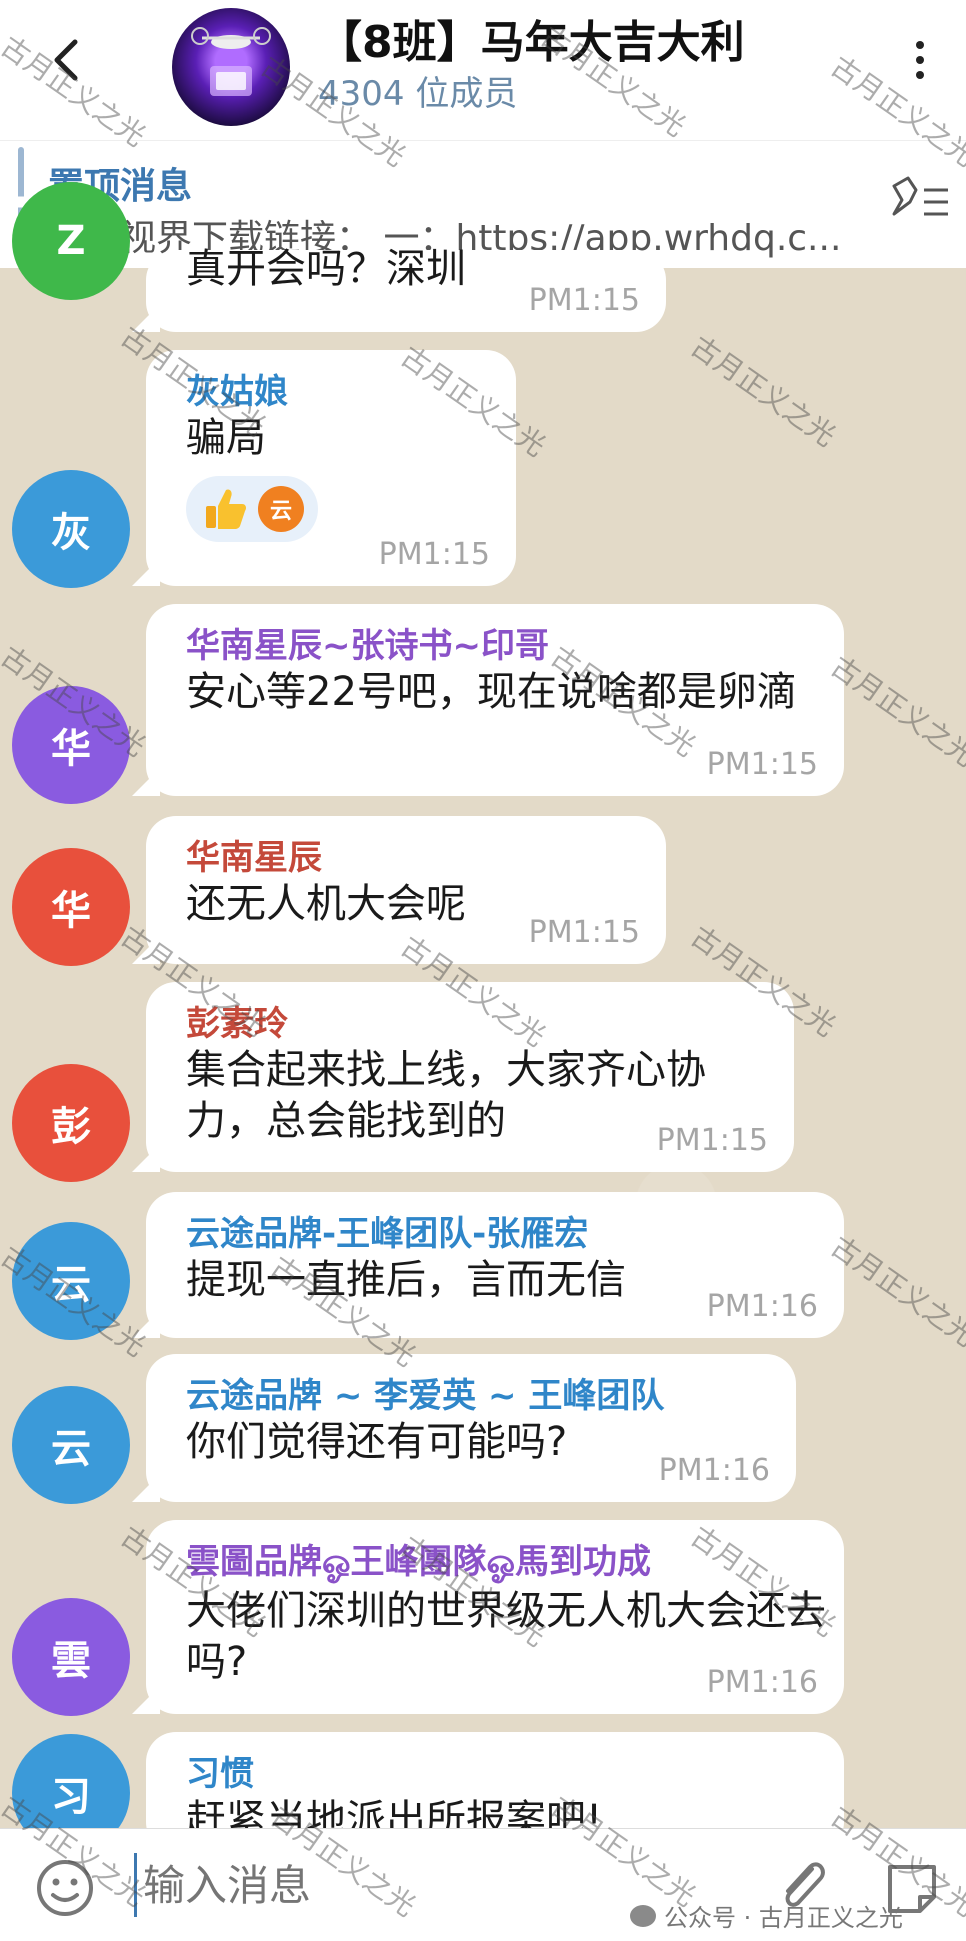 The image size is (966, 1941). What do you see at coordinates (471, 1428) in the screenshot?
I see `message-bubble: 云途品牌 ~ 李爱英 ~ 王峰团队 你们觉得还有可能吗? PM1:16` at bounding box center [471, 1428].